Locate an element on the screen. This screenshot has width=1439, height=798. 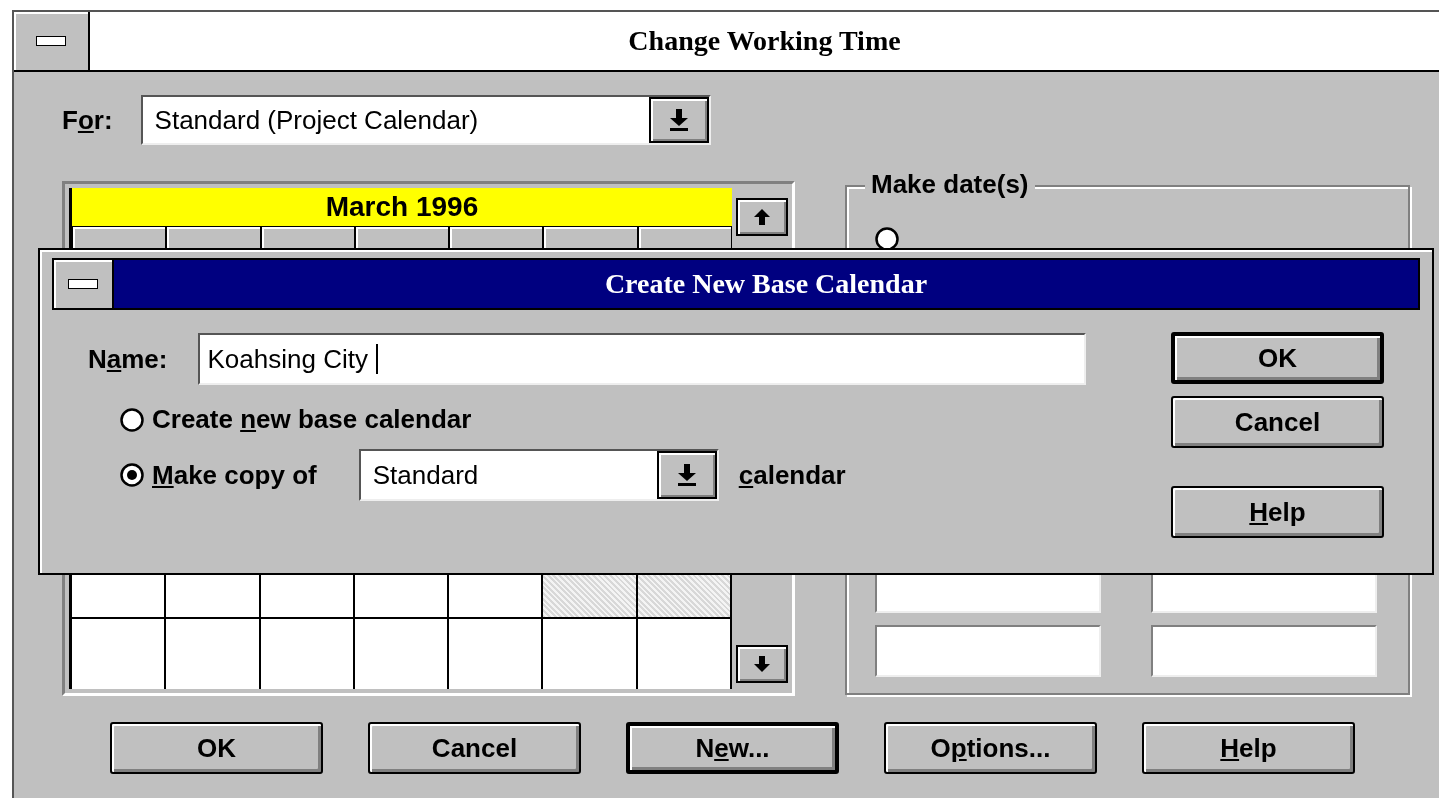
scroll-down-button is located at coordinates (762, 664).